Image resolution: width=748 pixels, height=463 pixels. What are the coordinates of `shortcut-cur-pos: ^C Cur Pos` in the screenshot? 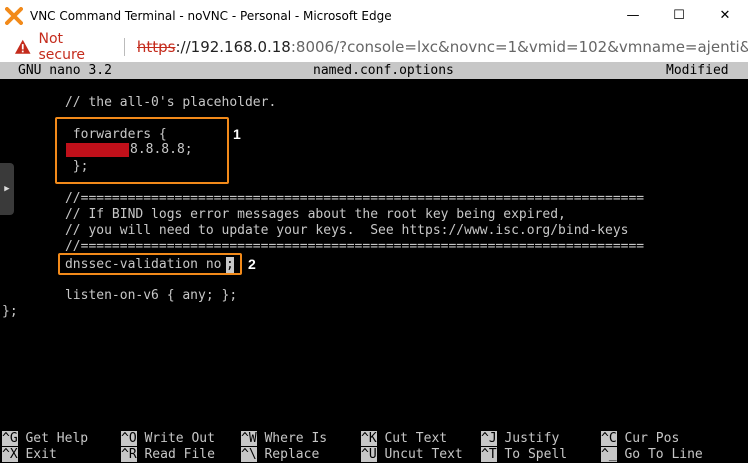 It's located at (640, 439).